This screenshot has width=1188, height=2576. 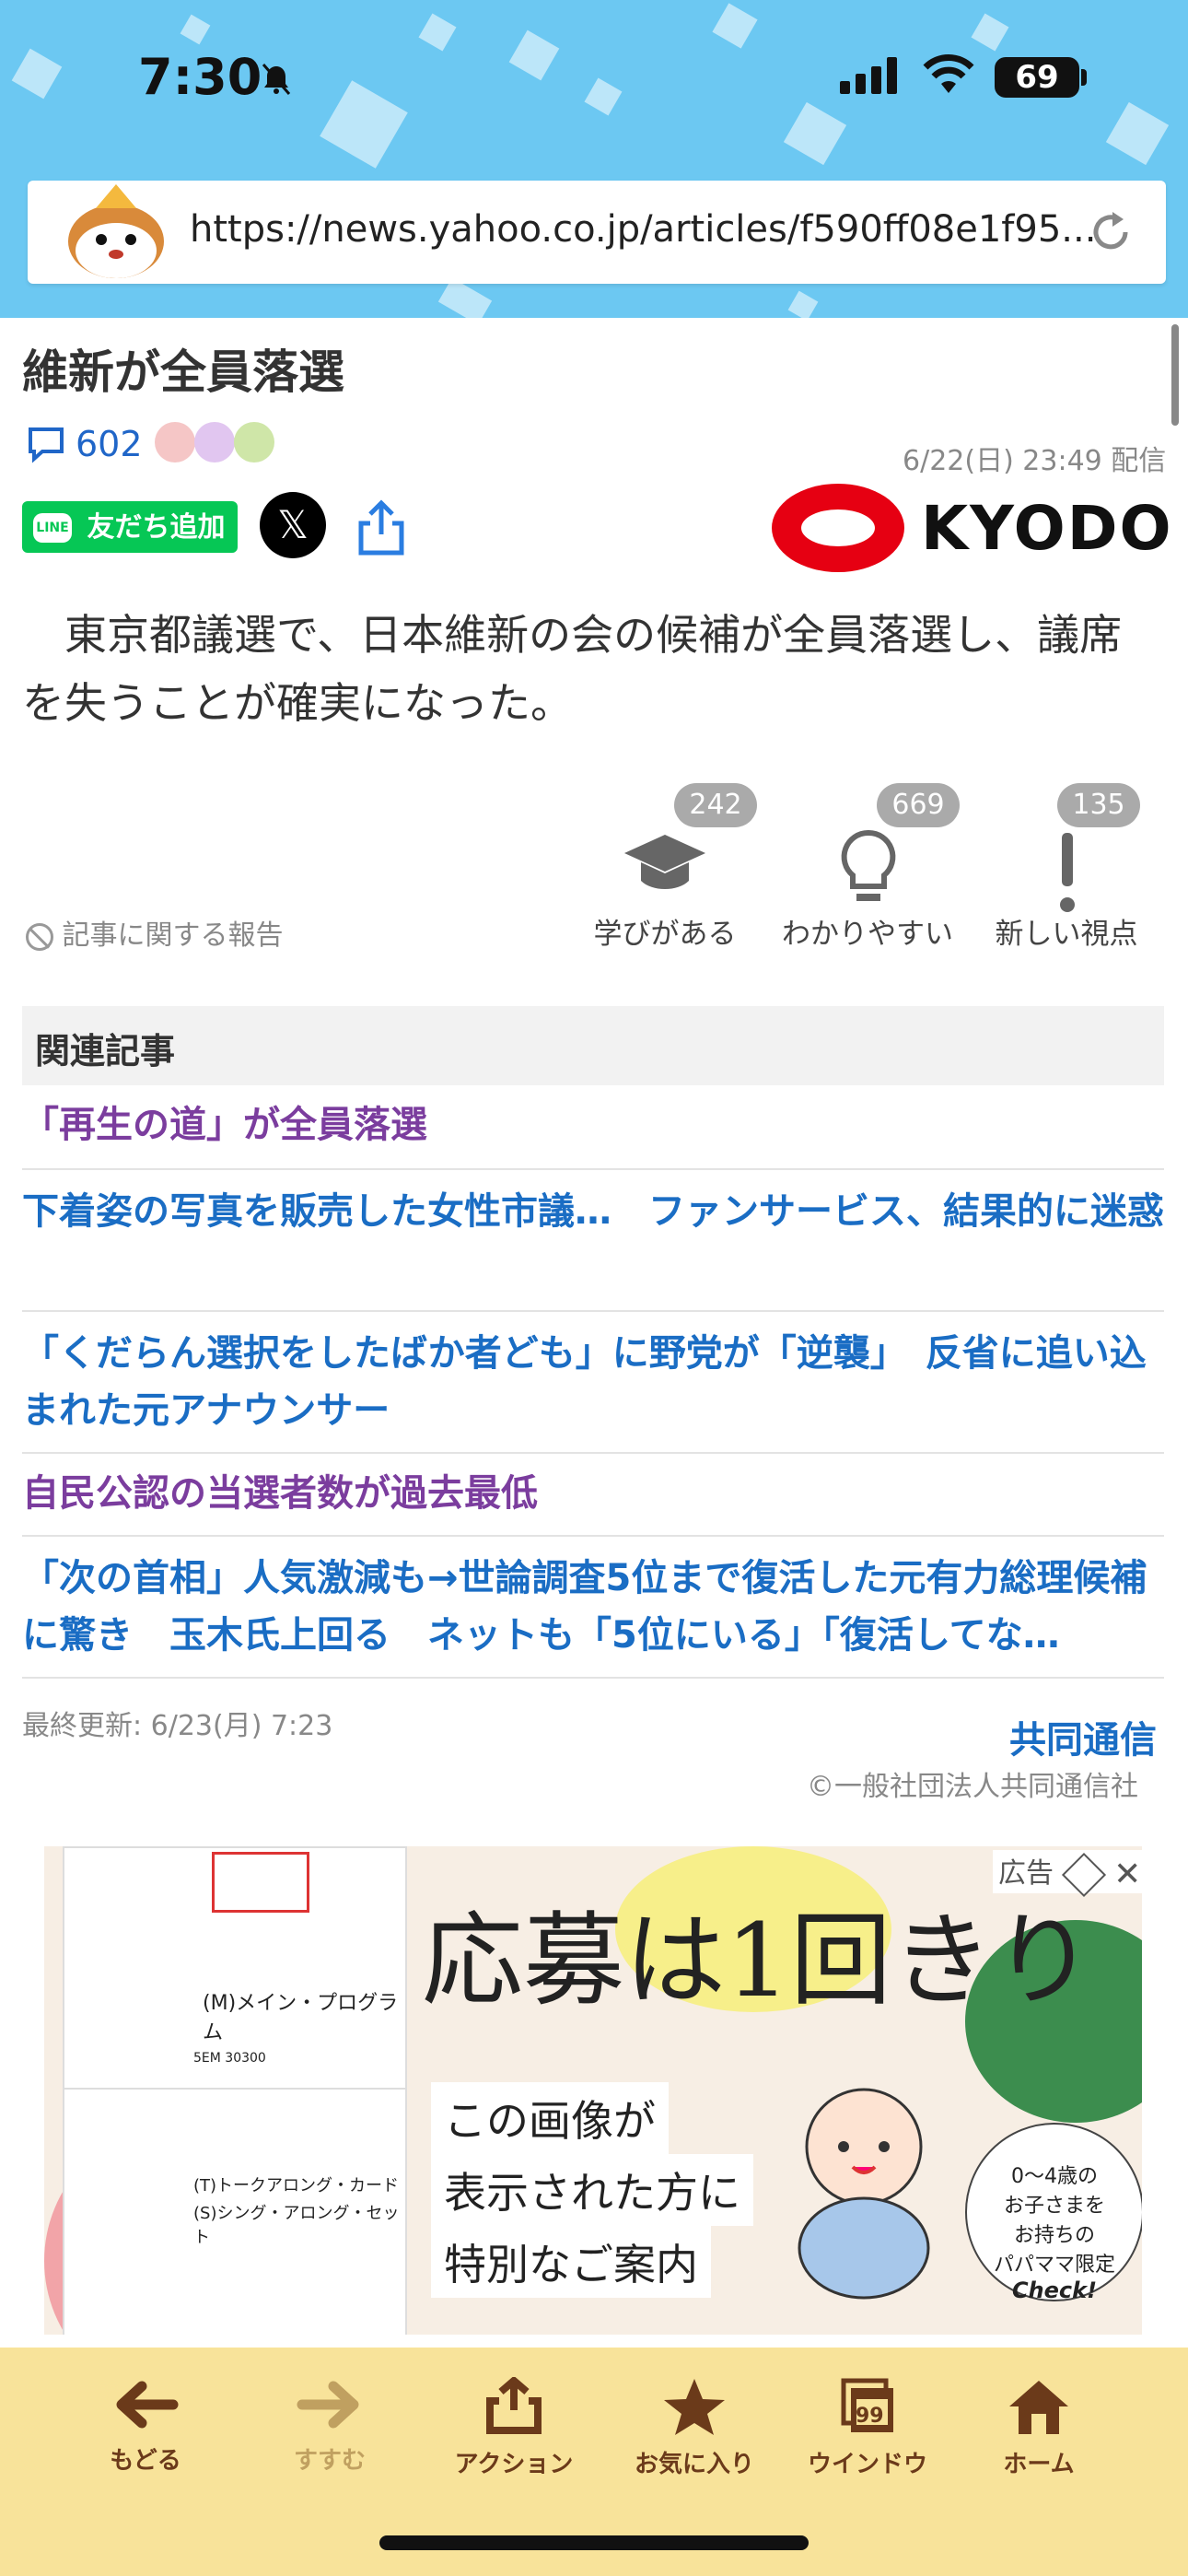 I want to click on kyodo-logo-icon, so click(x=838, y=528).